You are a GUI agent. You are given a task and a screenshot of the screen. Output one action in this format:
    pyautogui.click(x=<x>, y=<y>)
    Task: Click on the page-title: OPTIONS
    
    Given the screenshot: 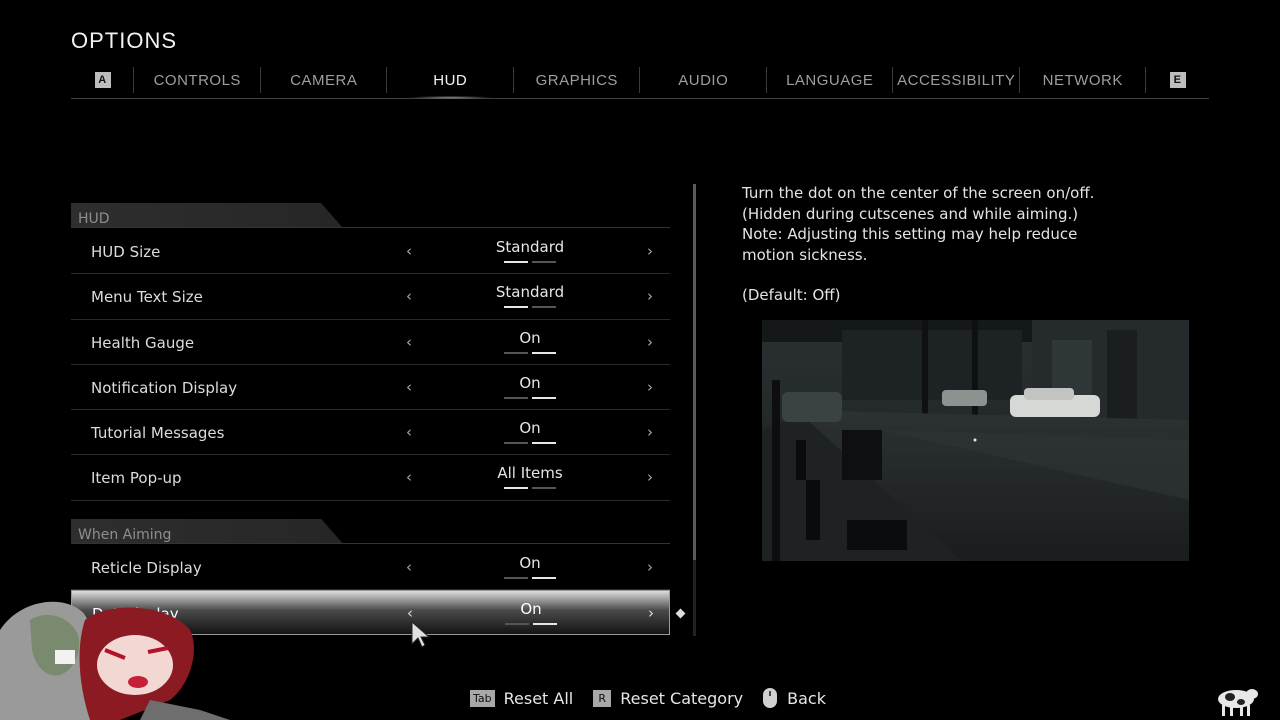 What is the action you would take?
    pyautogui.click(x=124, y=40)
    